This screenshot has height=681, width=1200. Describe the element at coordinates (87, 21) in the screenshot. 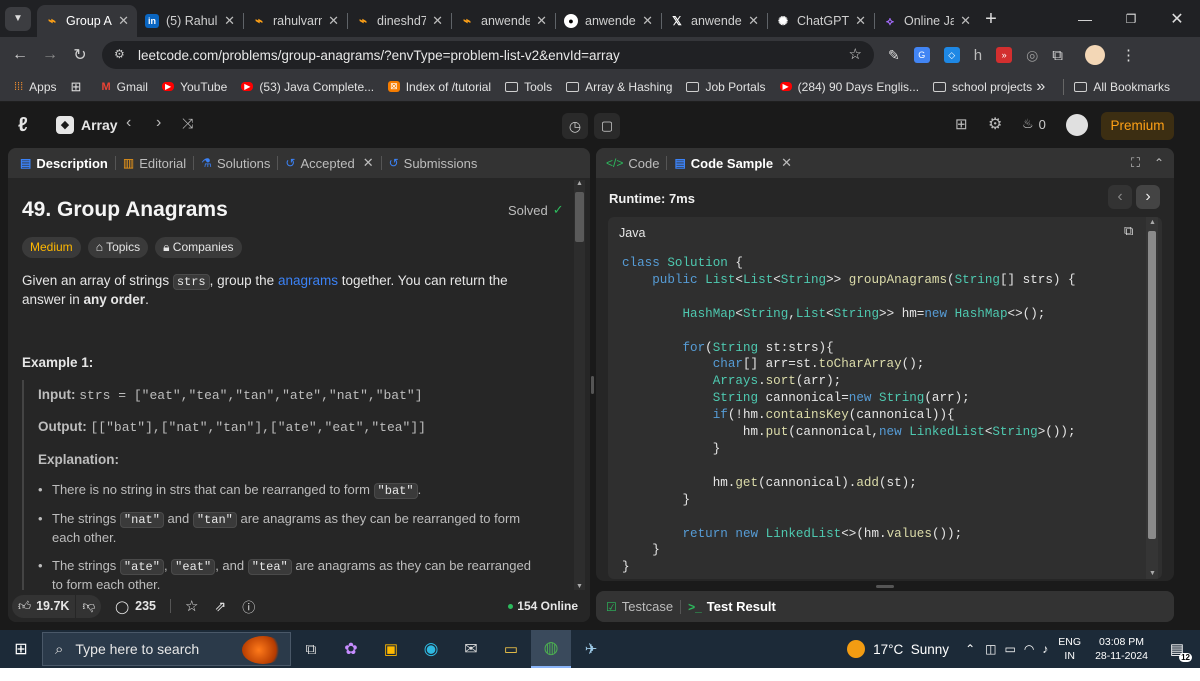

I see `browser-tab: ⌁ Group An ✕` at that location.